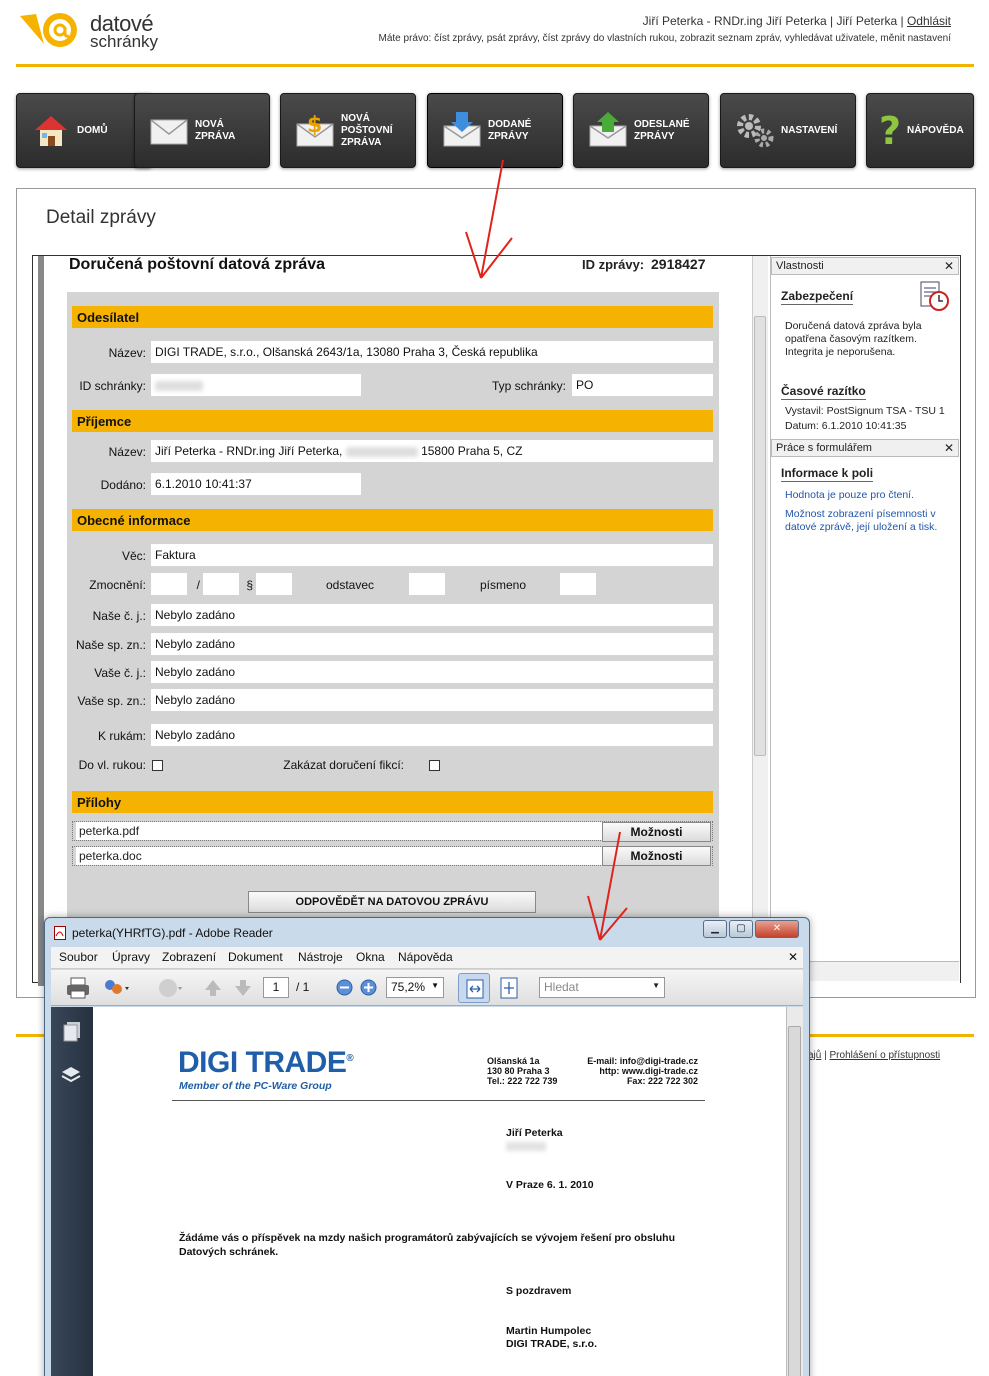 Image resolution: width=989 pixels, height=1376 pixels. What do you see at coordinates (602, 987) in the screenshot?
I see `search-input: Hledat ▼` at bounding box center [602, 987].